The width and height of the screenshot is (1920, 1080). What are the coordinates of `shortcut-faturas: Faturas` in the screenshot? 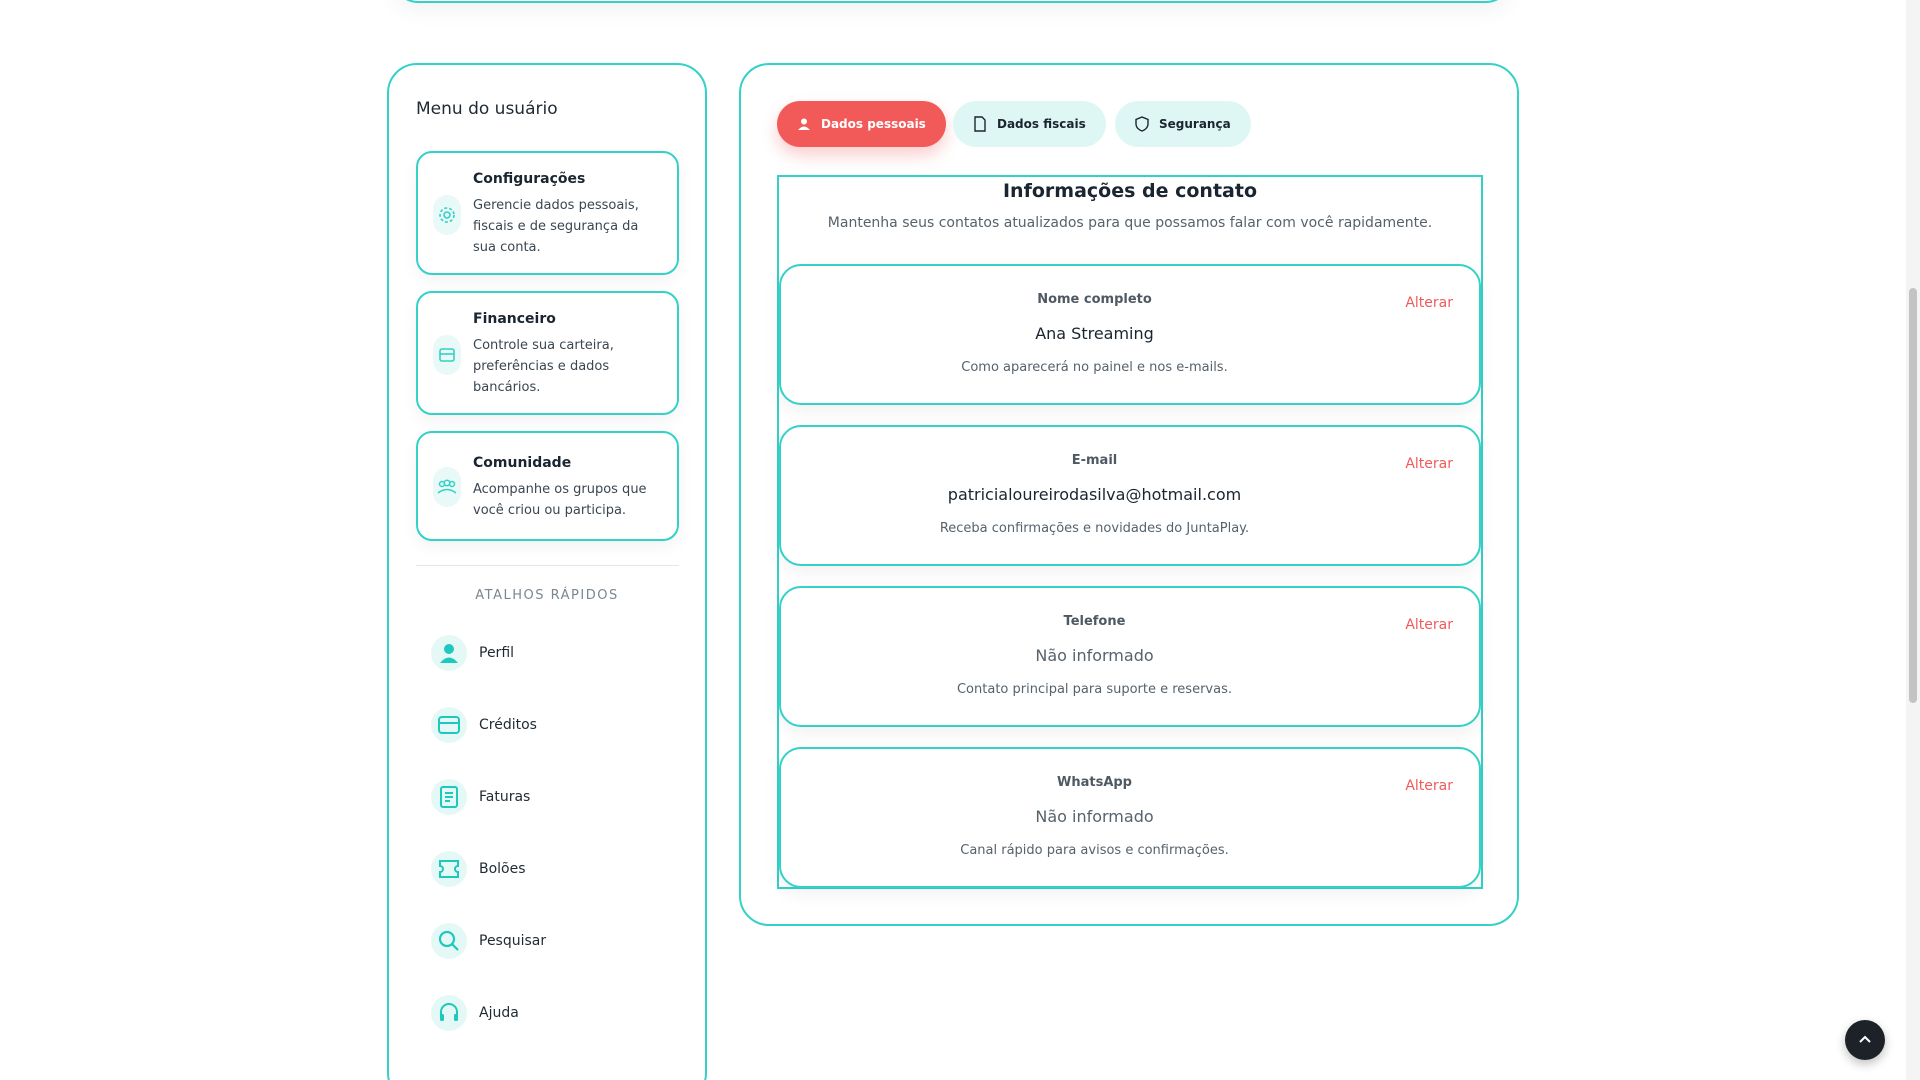 It's located at (480, 797).